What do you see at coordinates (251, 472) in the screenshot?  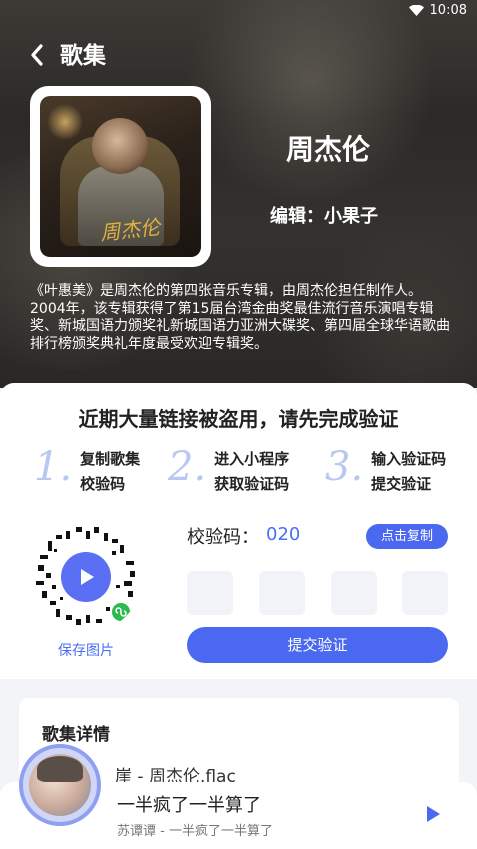 I see `step-text: 进入小程序 获取验证码` at bounding box center [251, 472].